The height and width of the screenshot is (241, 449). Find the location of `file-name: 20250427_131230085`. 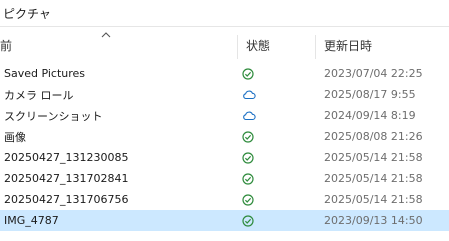

file-name: 20250427_131230085 is located at coordinates (66, 157).